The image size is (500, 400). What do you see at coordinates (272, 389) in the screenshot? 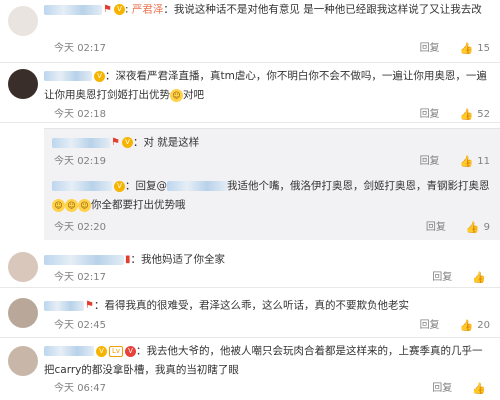
I see `comment-meta: 今天 06:47 回复 👍` at bounding box center [272, 389].